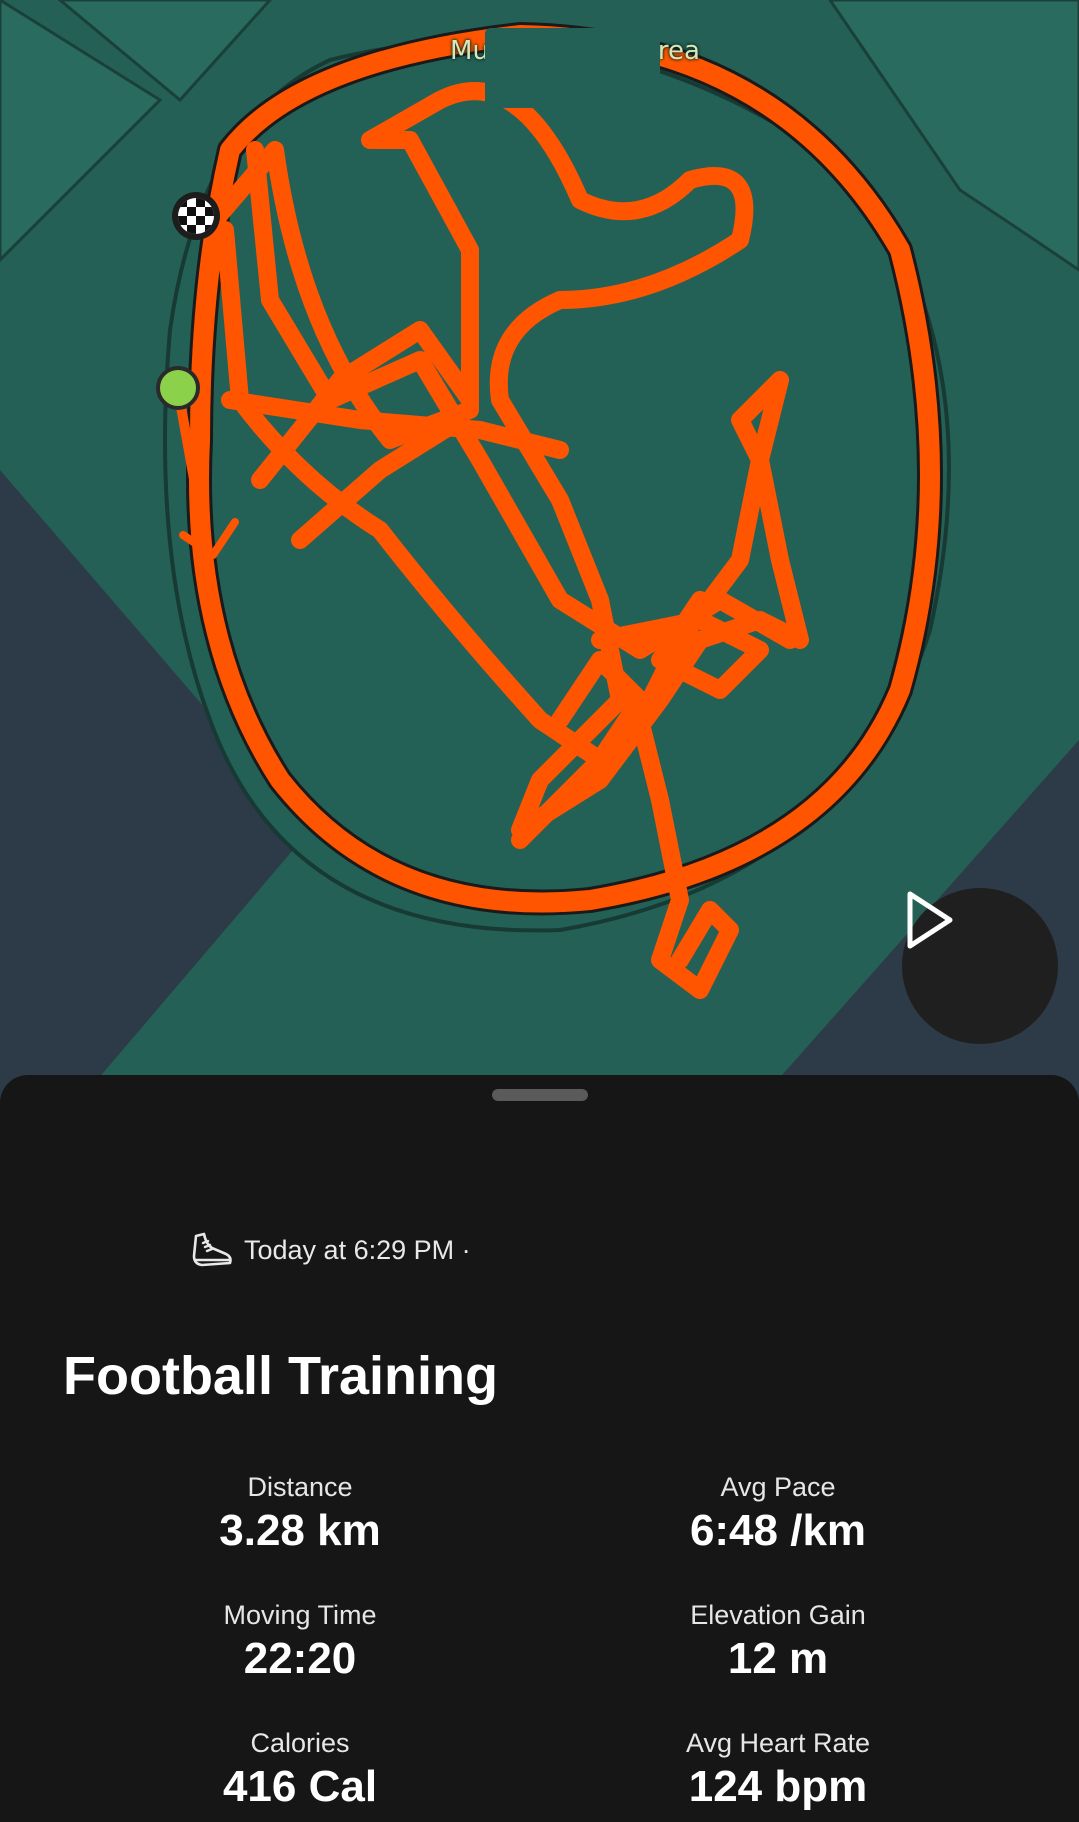  What do you see at coordinates (572, 68) in the screenshot?
I see `map-label-redaction` at bounding box center [572, 68].